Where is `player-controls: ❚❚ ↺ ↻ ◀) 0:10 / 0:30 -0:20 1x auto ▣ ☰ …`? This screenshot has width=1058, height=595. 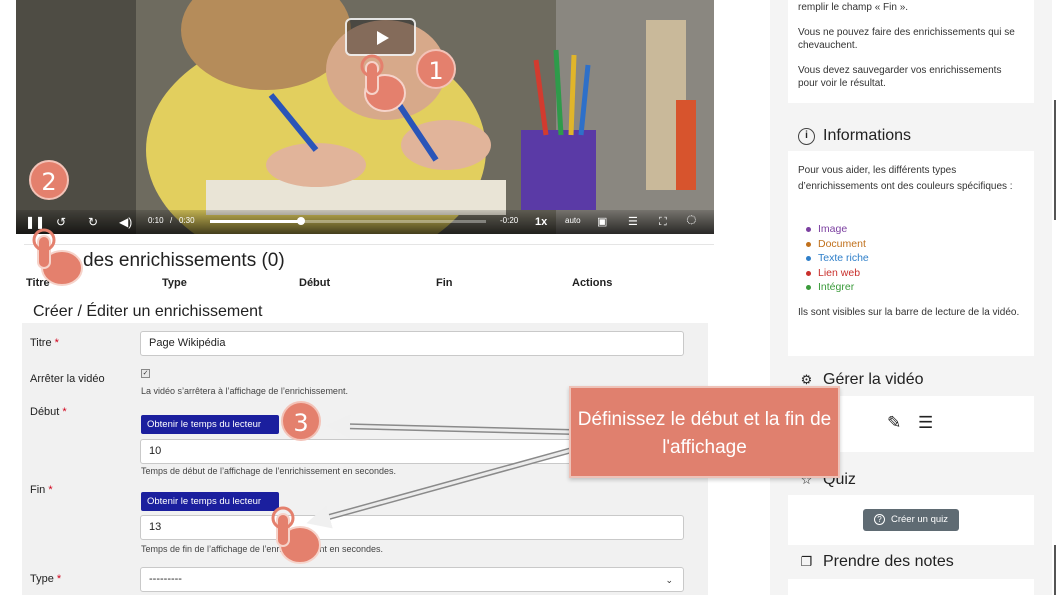
player-controls: ❚❚ ↺ ↻ ◀) 0:10 / 0:30 -0:20 1x auto ▣ ☰ … is located at coordinates (365, 222).